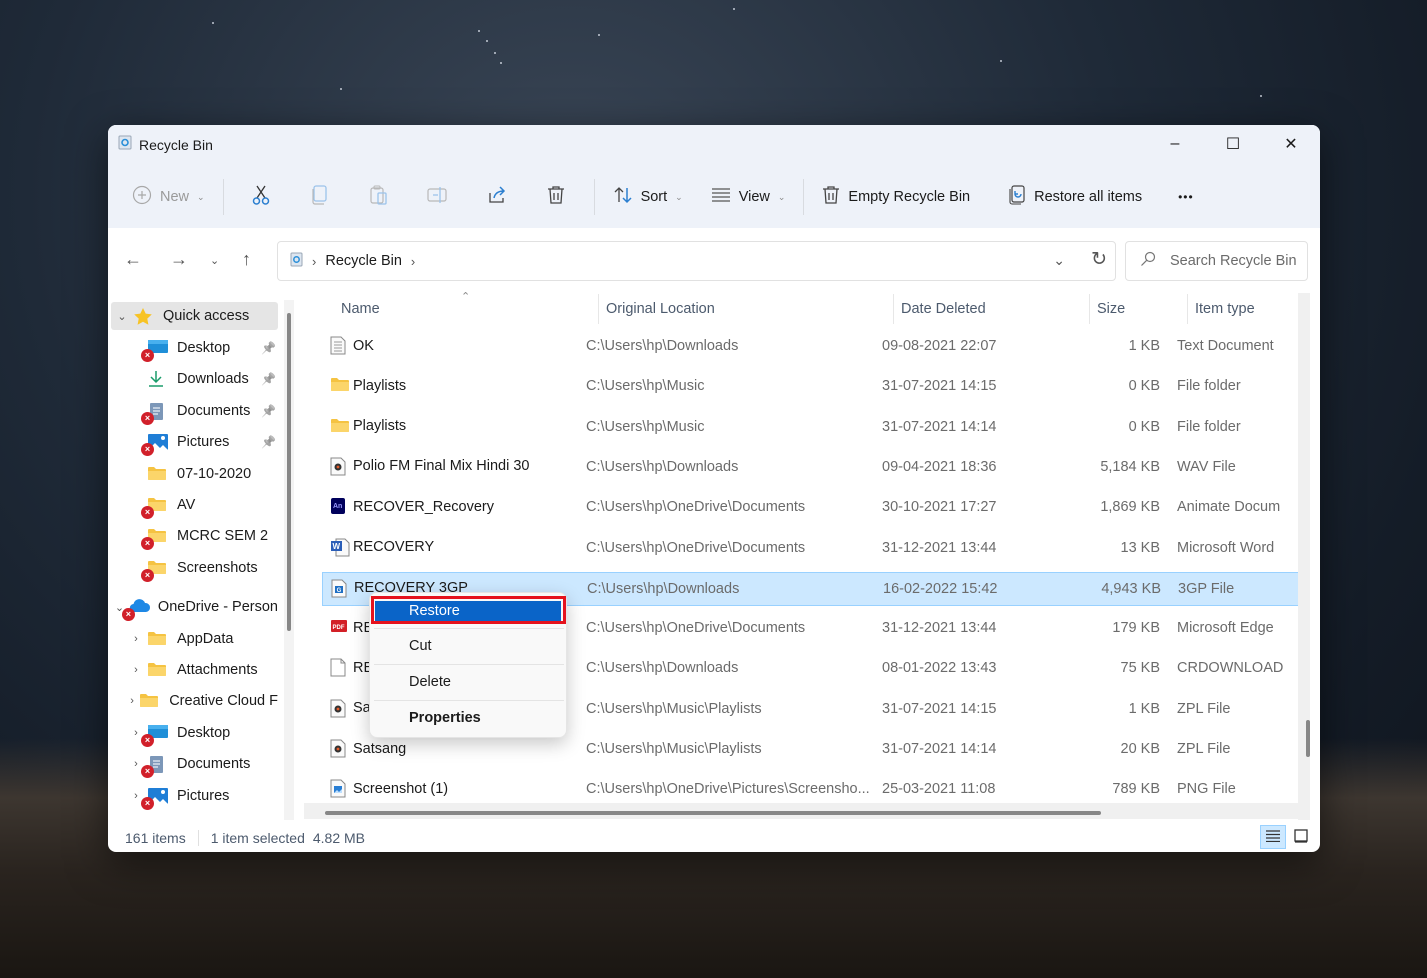 The height and width of the screenshot is (978, 1427). Describe the element at coordinates (1273, 837) in the screenshot. I see `details-view-button` at that location.